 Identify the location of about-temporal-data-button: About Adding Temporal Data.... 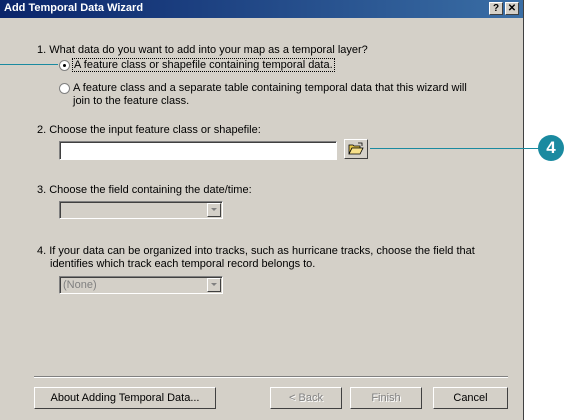
(125, 398).